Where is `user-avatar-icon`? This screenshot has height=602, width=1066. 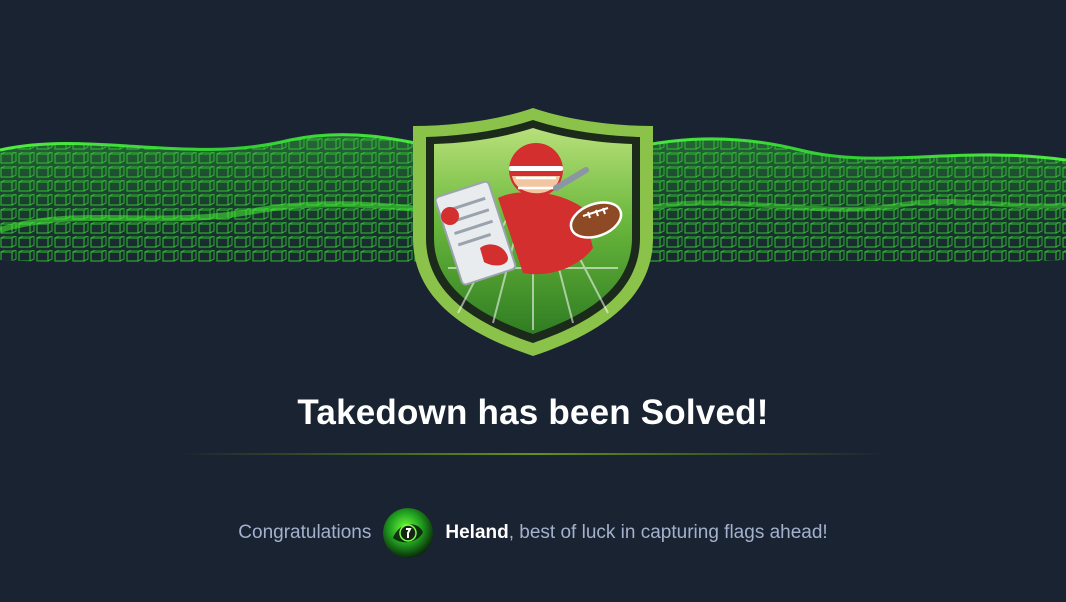 user-avatar-icon is located at coordinates (408, 533).